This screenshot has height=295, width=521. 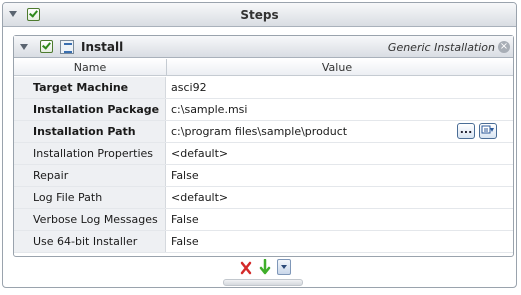 What do you see at coordinates (263, 176) in the screenshot?
I see `property-row-repair: Repair False` at bounding box center [263, 176].